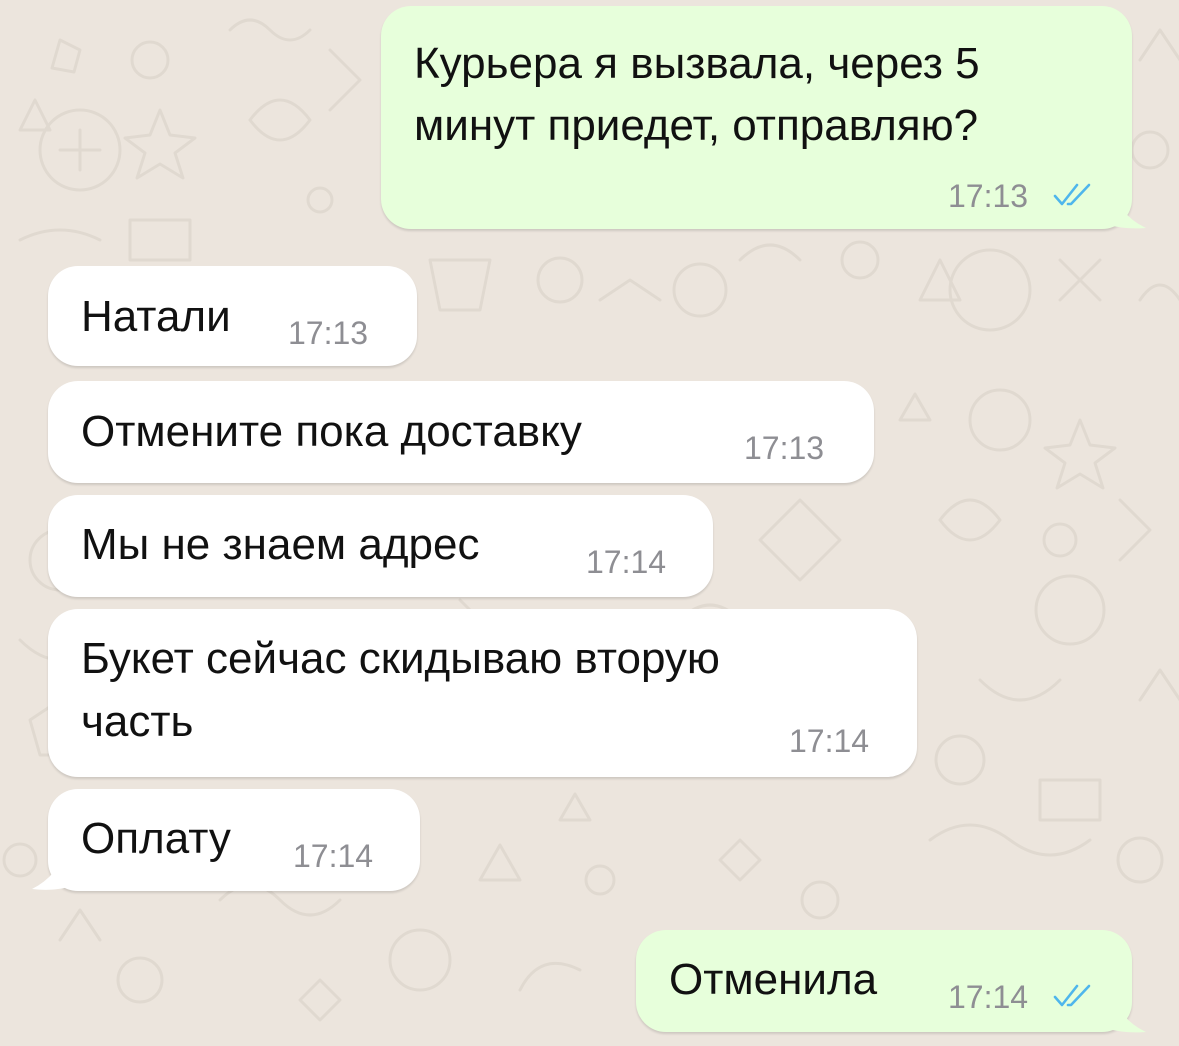 This screenshot has width=1179, height=1046. I want to click on message-text: Курьера я вызвала, через 5, so click(697, 63).